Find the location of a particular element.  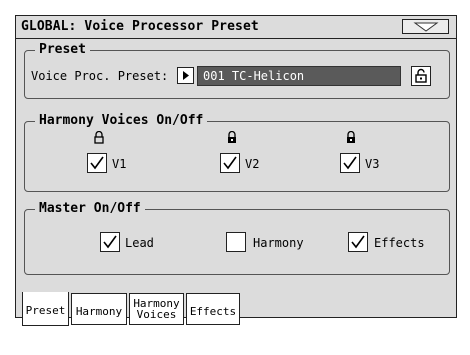

preset-group-label: Preset is located at coordinates (62, 50).